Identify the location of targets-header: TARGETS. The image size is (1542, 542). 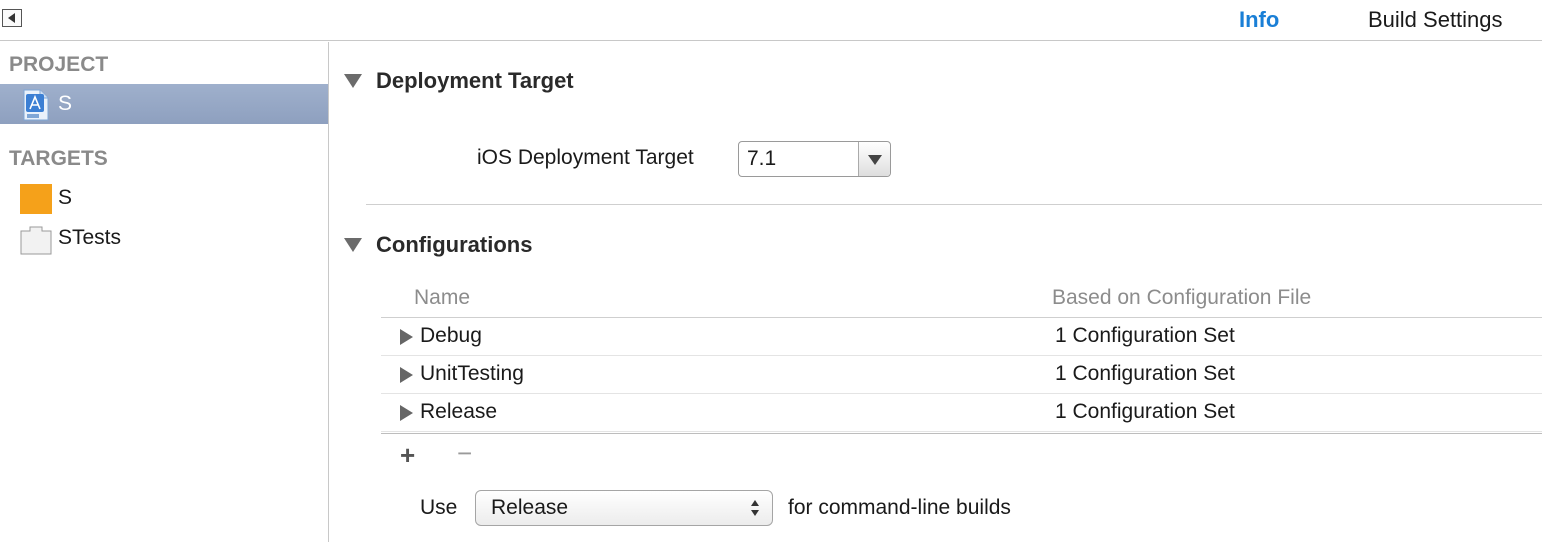
(58, 158).